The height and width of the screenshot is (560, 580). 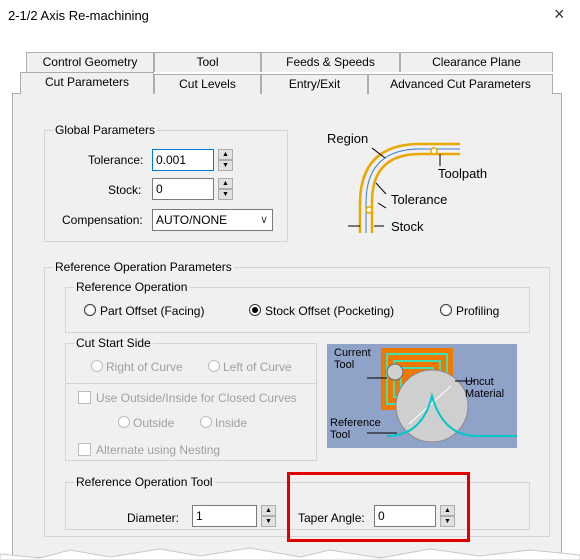 I want to click on diameter-label: Diameter:, so click(x=153, y=518).